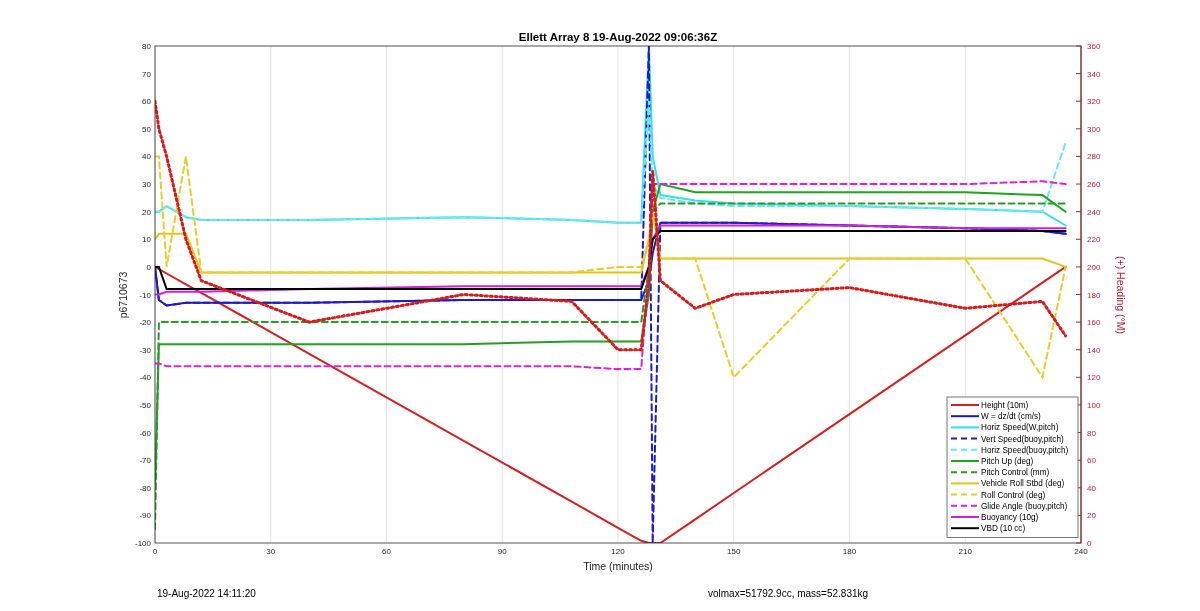  What do you see at coordinates (1094, 405) in the screenshot?
I see `tick-label: 100` at bounding box center [1094, 405].